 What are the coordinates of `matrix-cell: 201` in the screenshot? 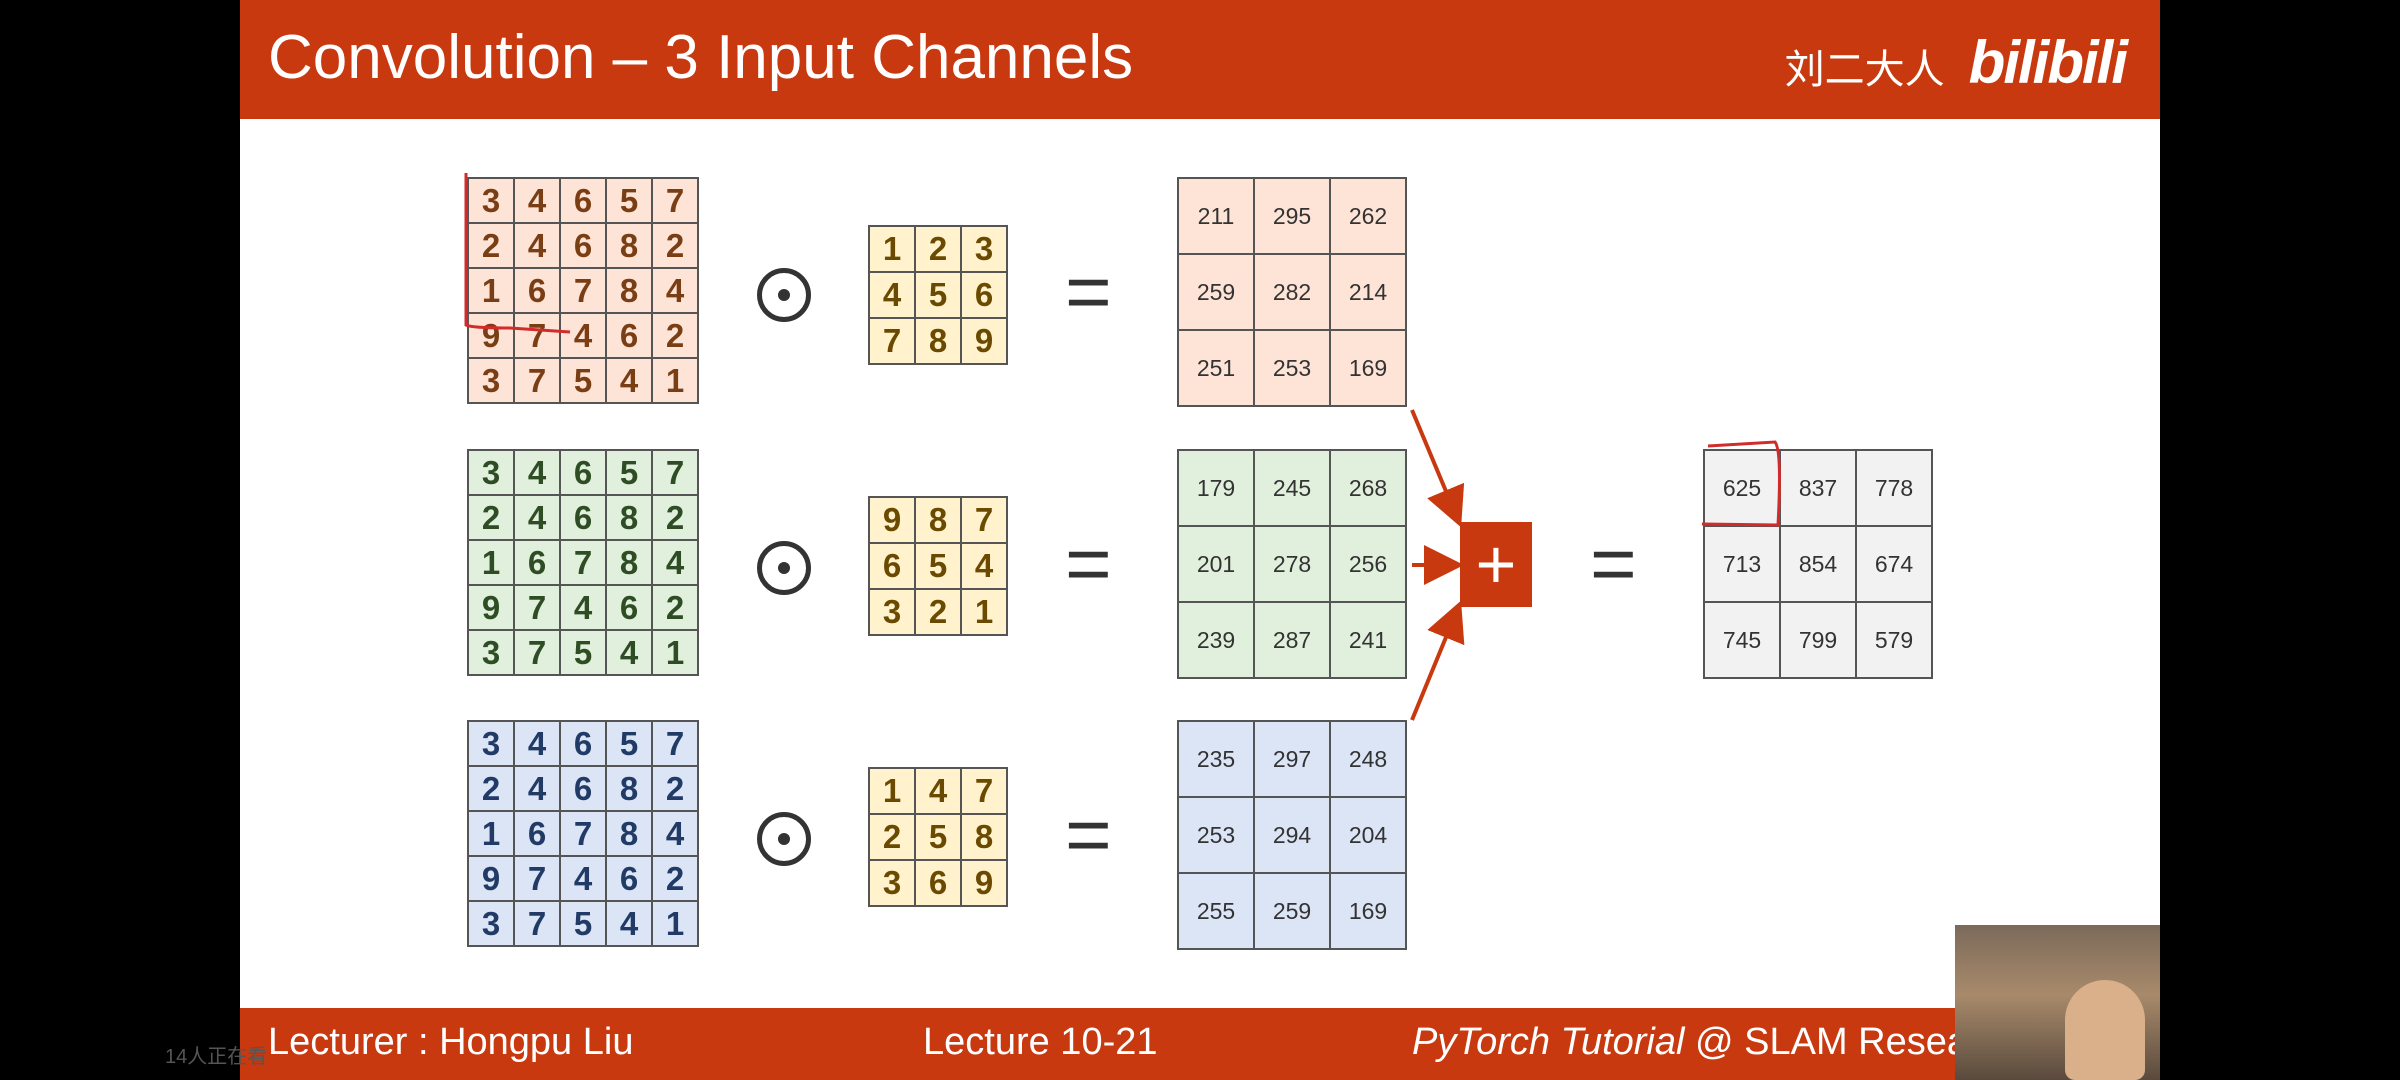 It's located at (1216, 564).